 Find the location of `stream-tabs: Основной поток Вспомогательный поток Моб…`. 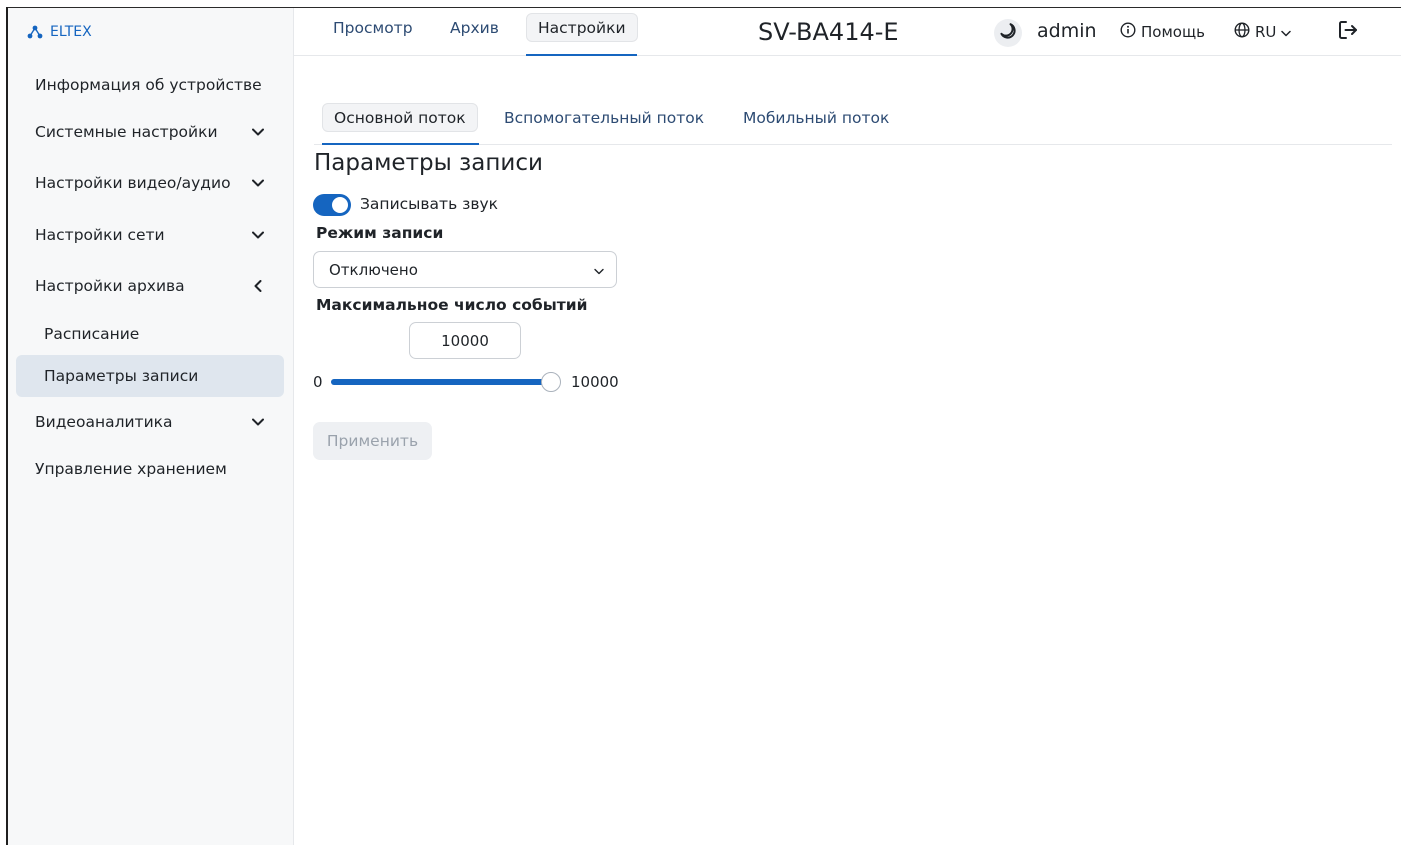

stream-tabs: Основной поток Вспомогательный поток Моб… is located at coordinates (853, 122).